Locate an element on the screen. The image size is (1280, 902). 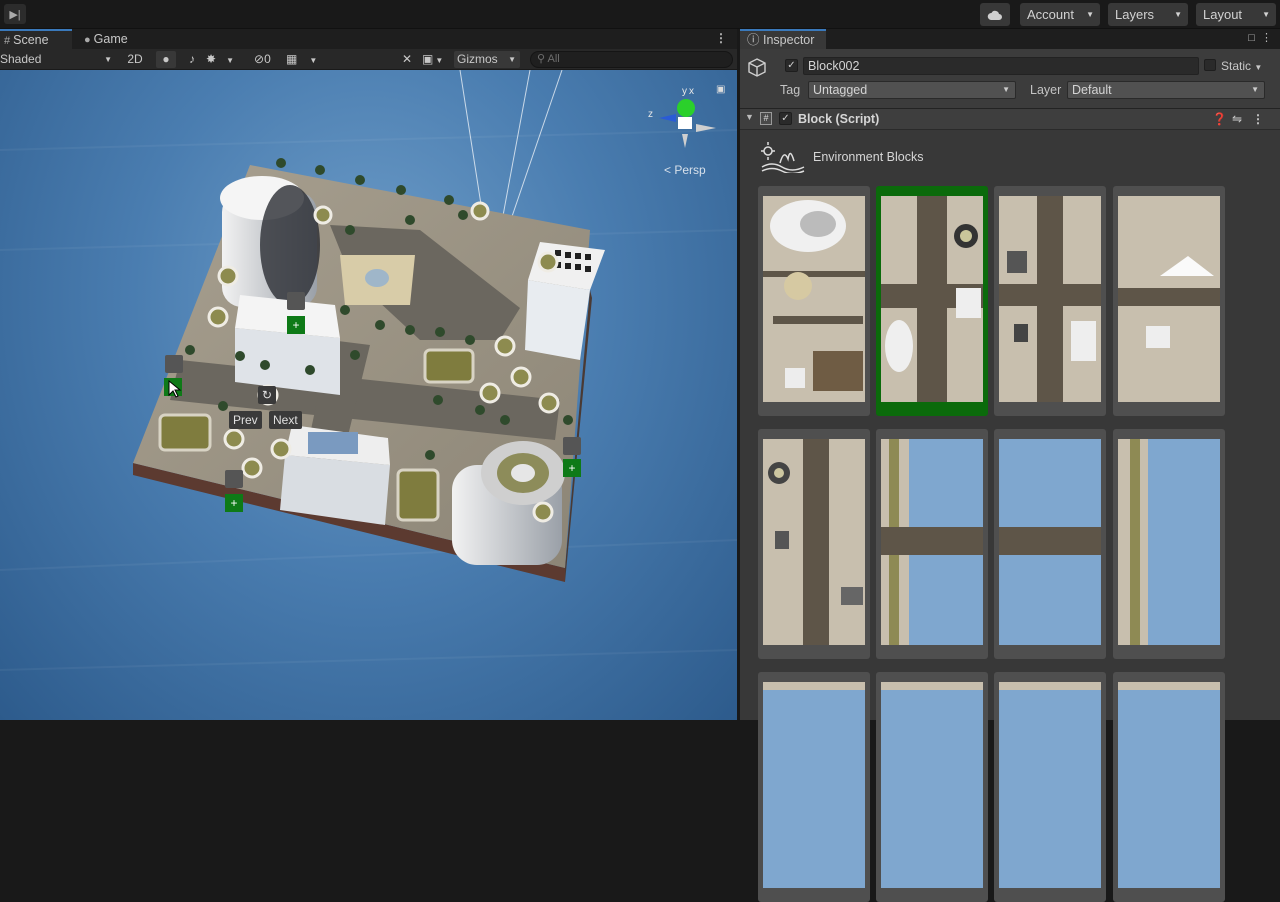
block-thumbnail-water-cross is located at coordinates (932, 544).